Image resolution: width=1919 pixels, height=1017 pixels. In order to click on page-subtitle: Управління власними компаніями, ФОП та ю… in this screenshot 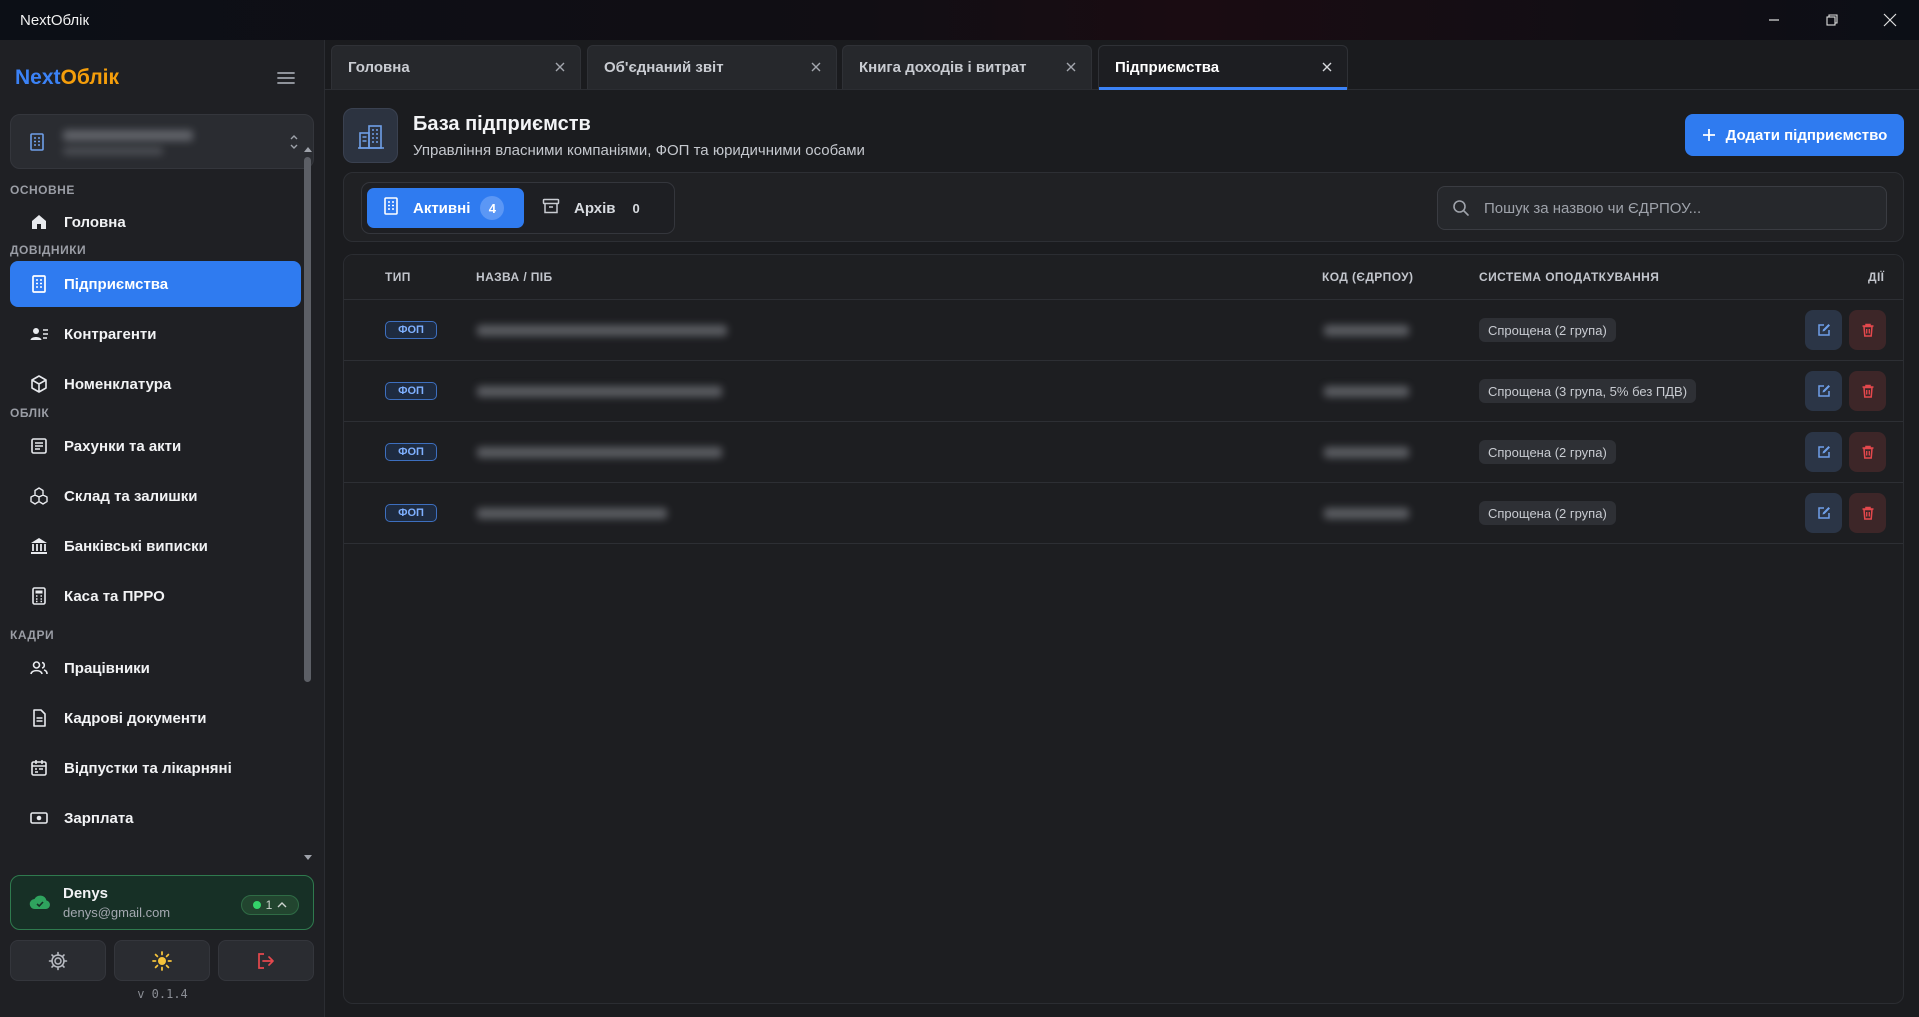, I will do `click(639, 150)`.